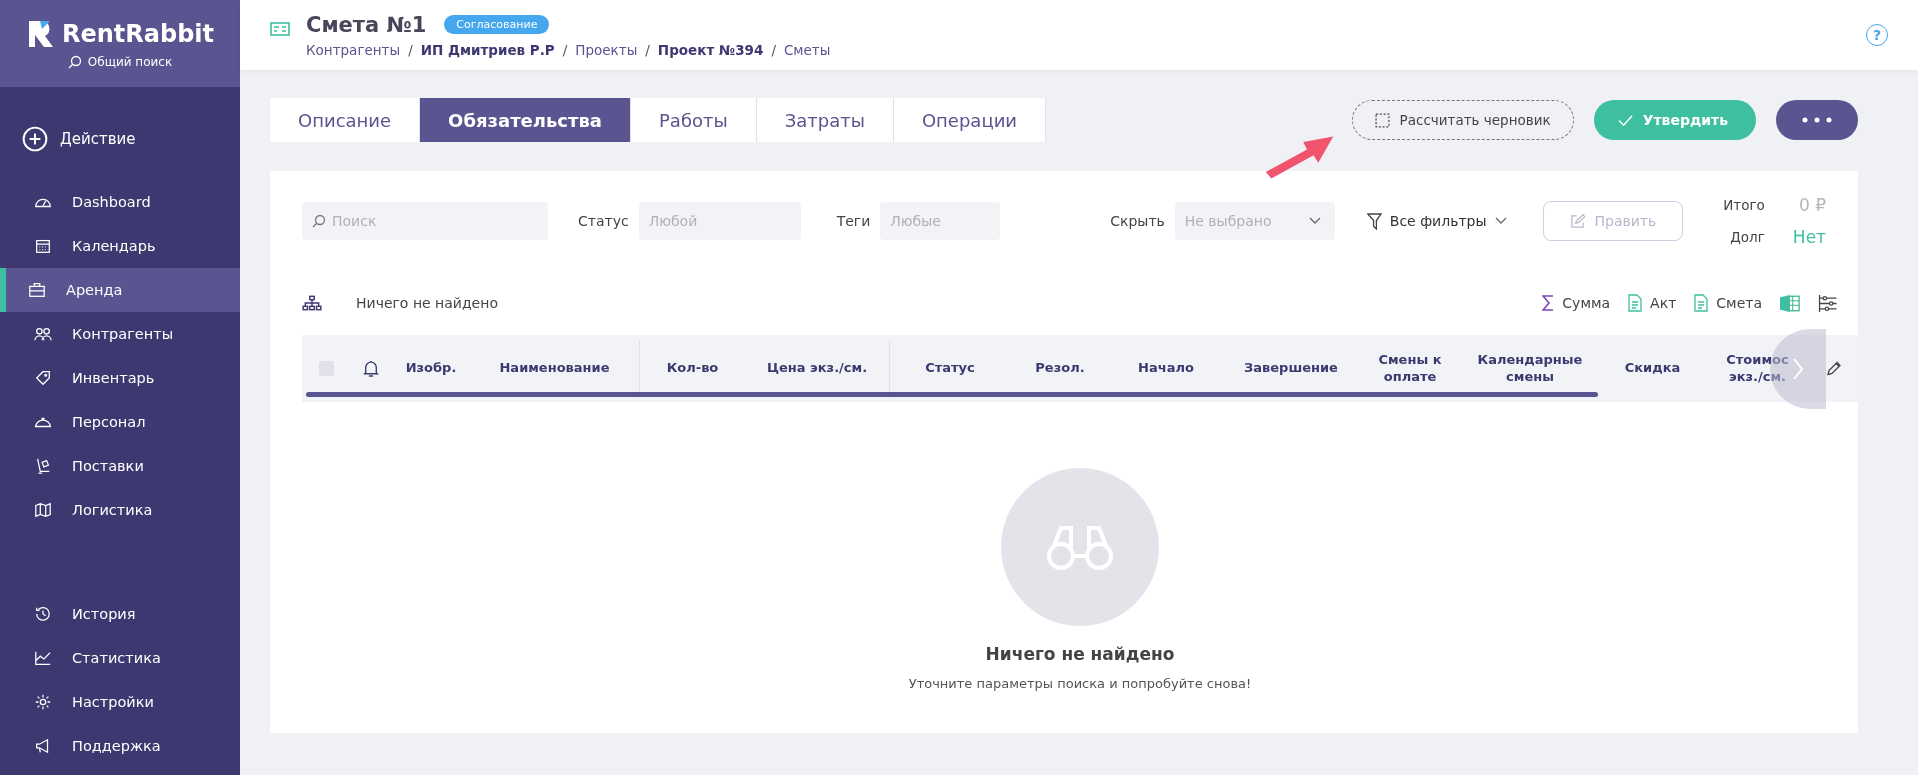  What do you see at coordinates (710, 49) in the screenshot?
I see `breadcrumb-link: Проект №394` at bounding box center [710, 49].